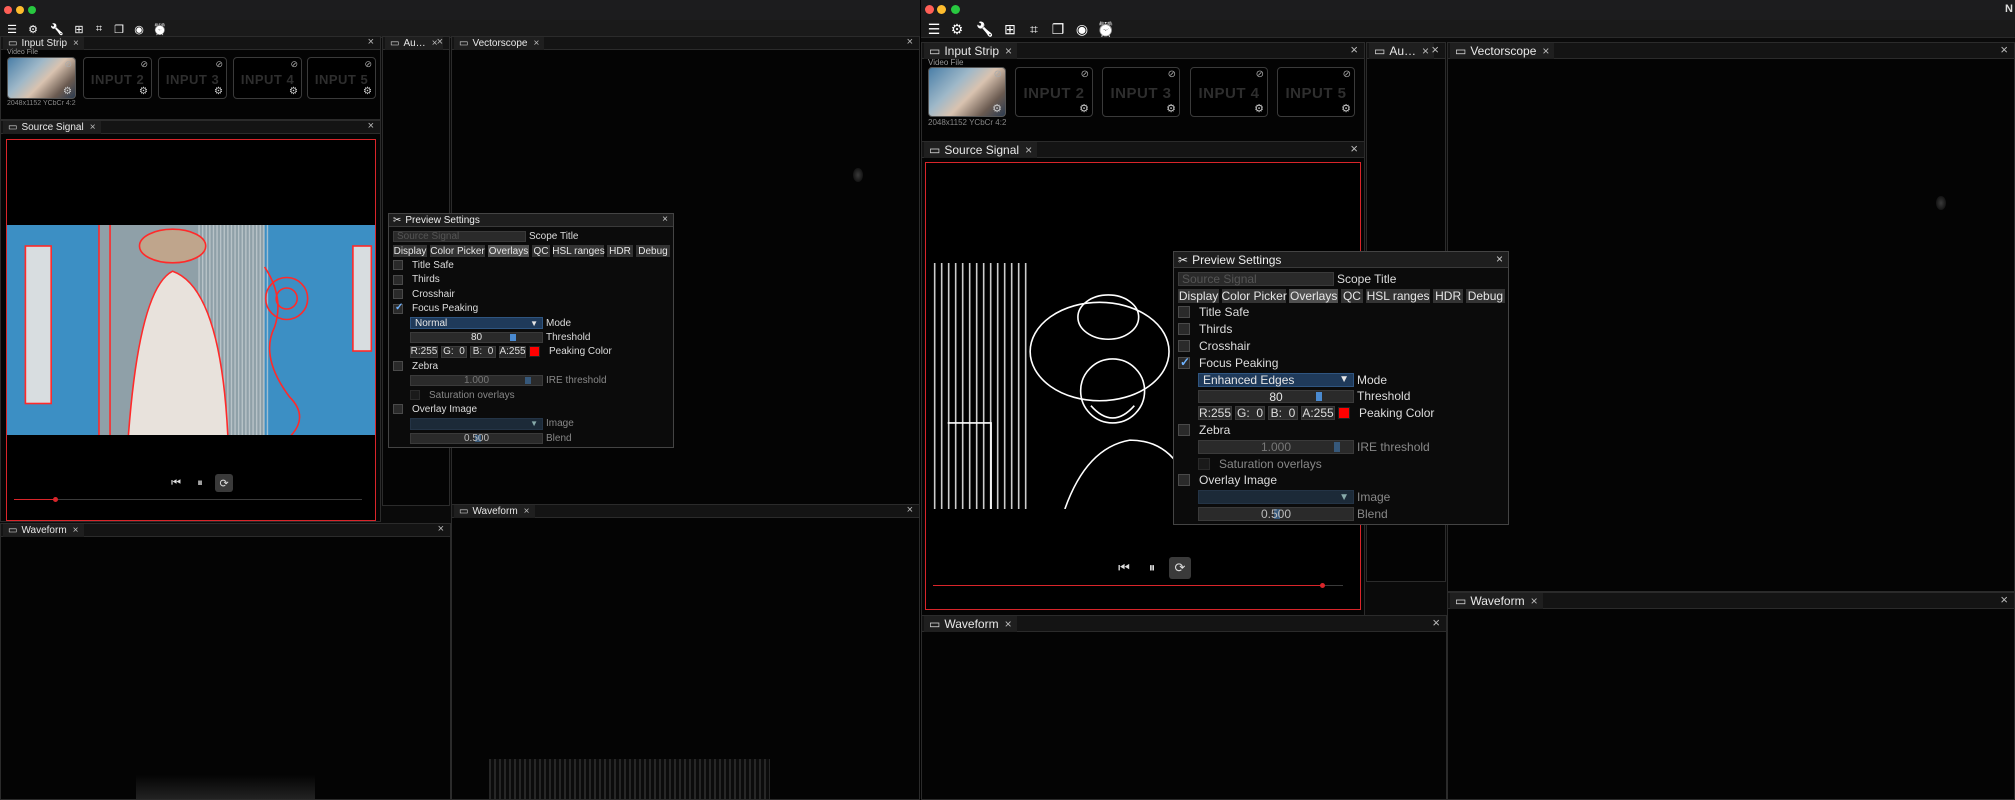  I want to click on timeline-scrubber, so click(1138, 585).